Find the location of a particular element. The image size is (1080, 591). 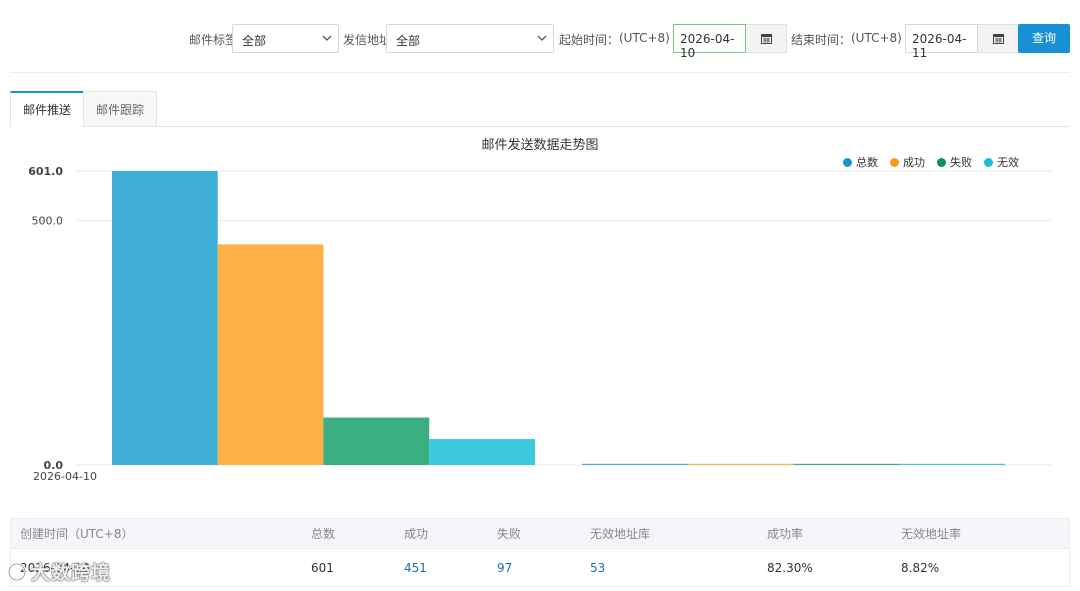

start-date-value: 2026-04-10 is located at coordinates (707, 46).